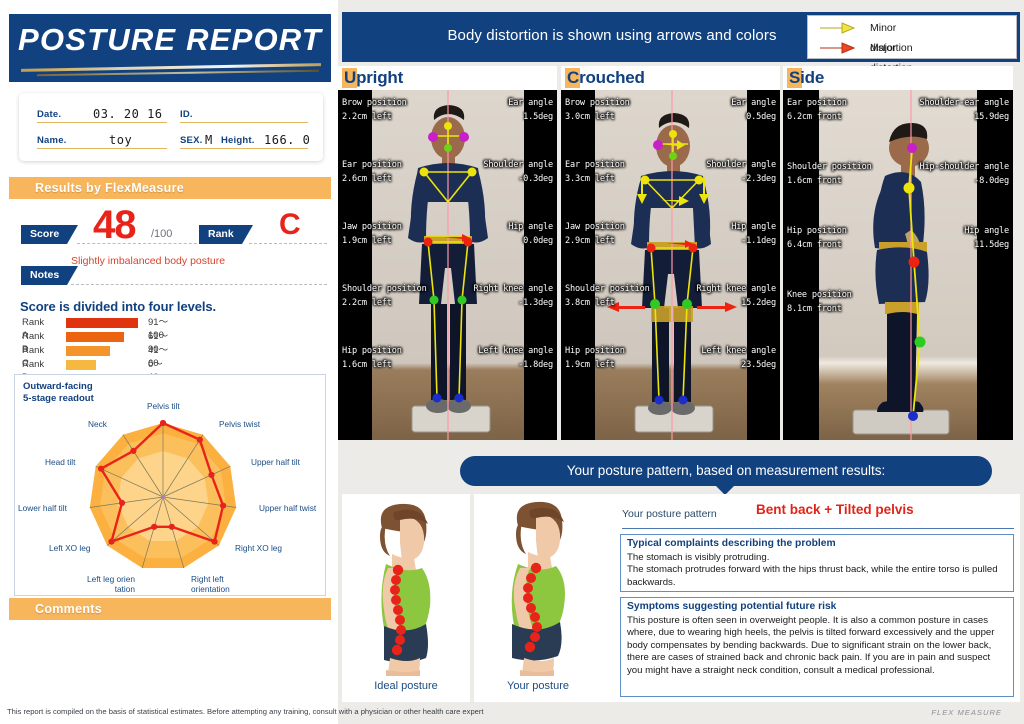  Describe the element at coordinates (835, 509) in the screenshot. I see `pattern-value: Bent back + Tilted pelvis` at that location.